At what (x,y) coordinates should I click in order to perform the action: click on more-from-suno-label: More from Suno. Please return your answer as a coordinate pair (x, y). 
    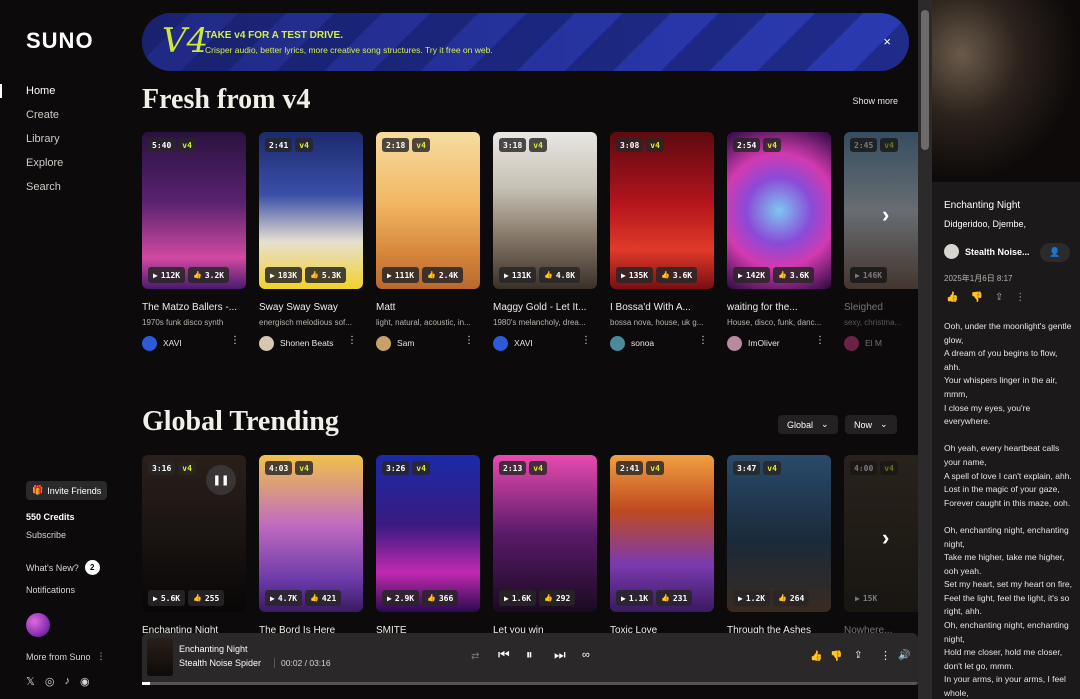
    Looking at the image, I should click on (58, 656).